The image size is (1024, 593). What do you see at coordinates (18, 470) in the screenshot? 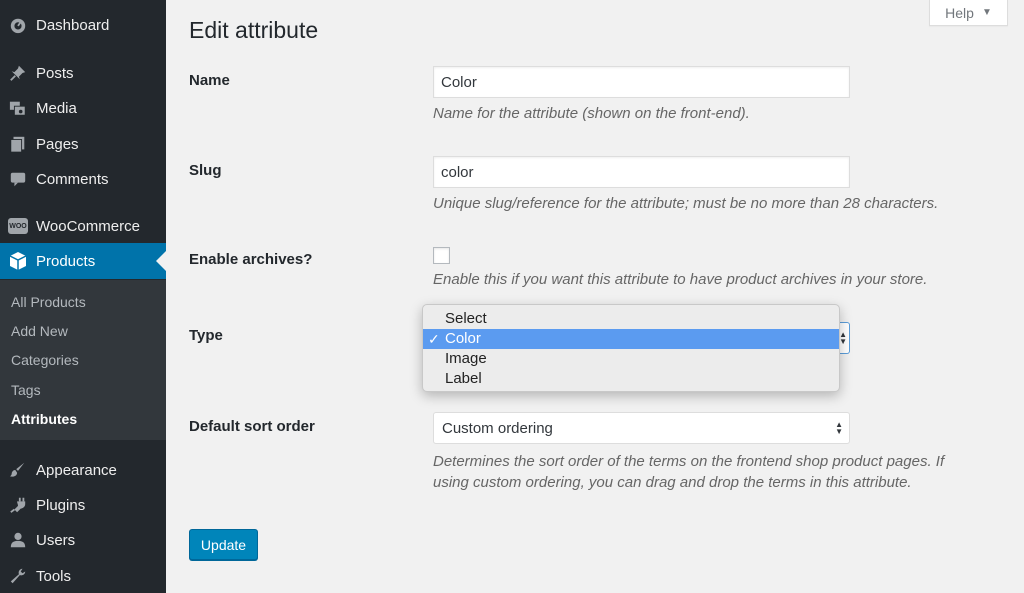
I see `brush-icon` at bounding box center [18, 470].